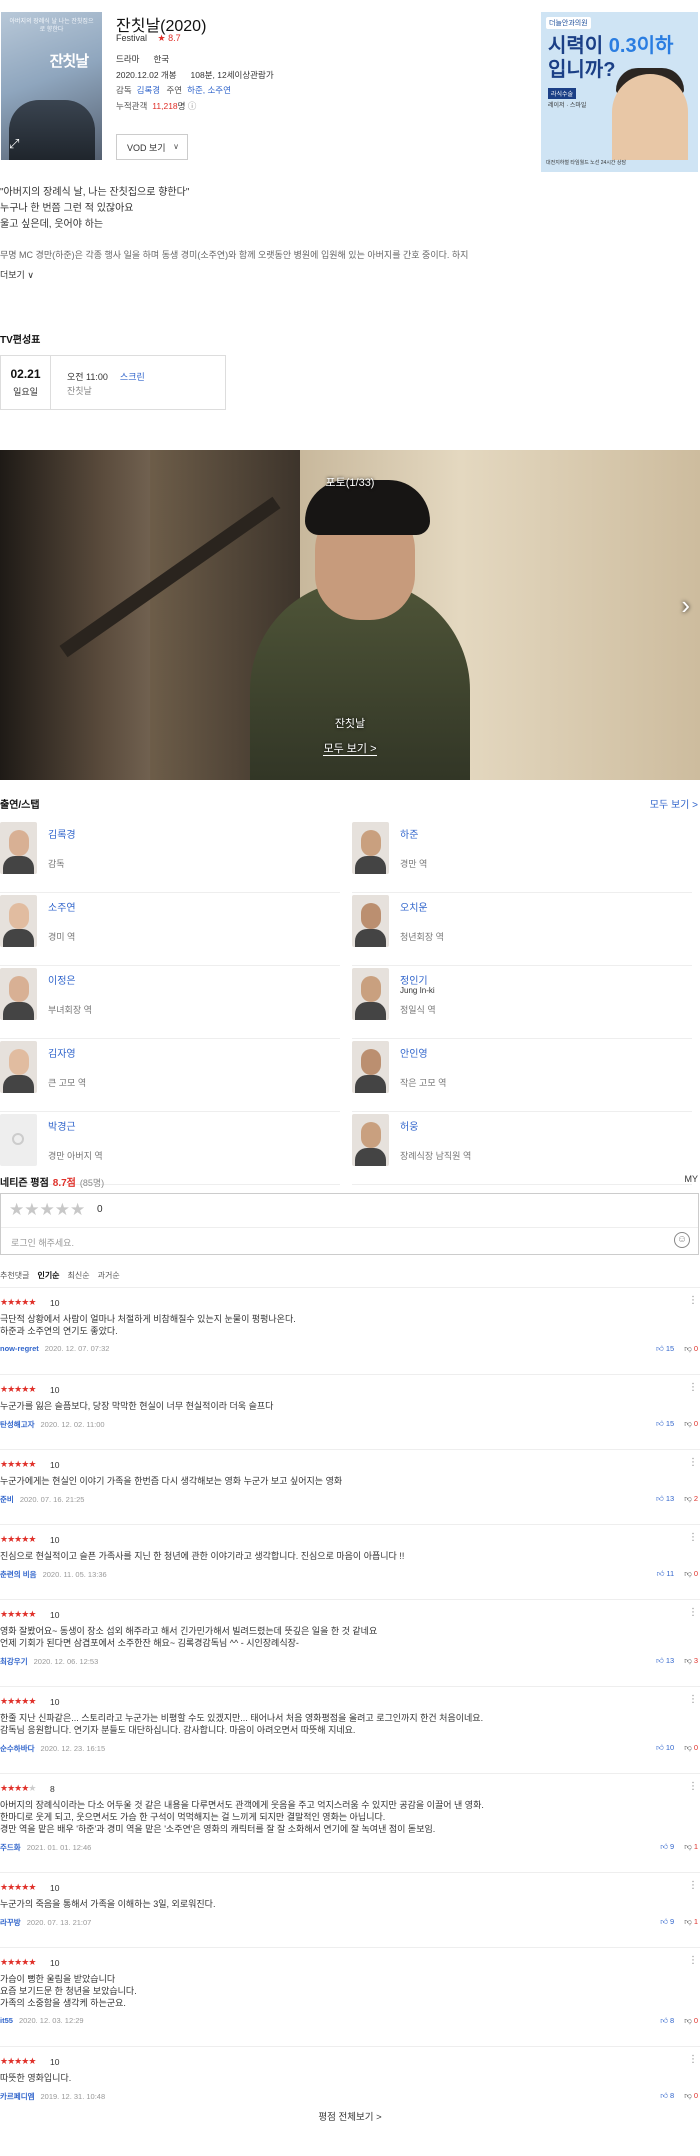 Image resolution: width=700 pixels, height=2156 pixels. Describe the element at coordinates (12, 275) in the screenshot. I see `more-button-label: 더보기` at that location.